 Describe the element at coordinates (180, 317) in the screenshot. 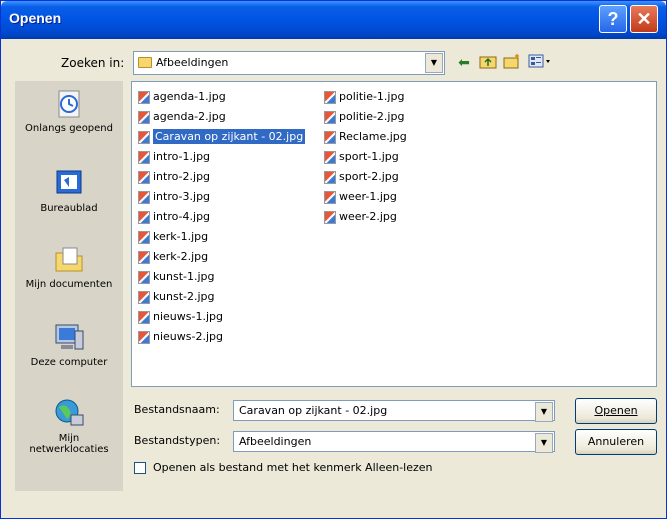

I see `file-item: nieuws-1.jpg` at that location.